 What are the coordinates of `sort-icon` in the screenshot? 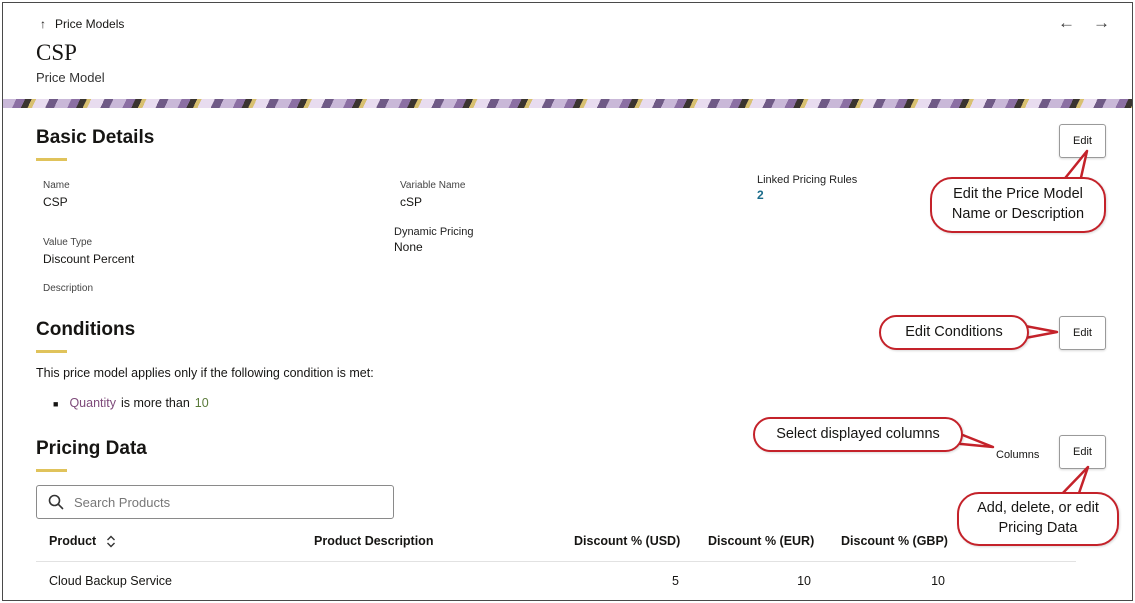 It's located at (111, 541).